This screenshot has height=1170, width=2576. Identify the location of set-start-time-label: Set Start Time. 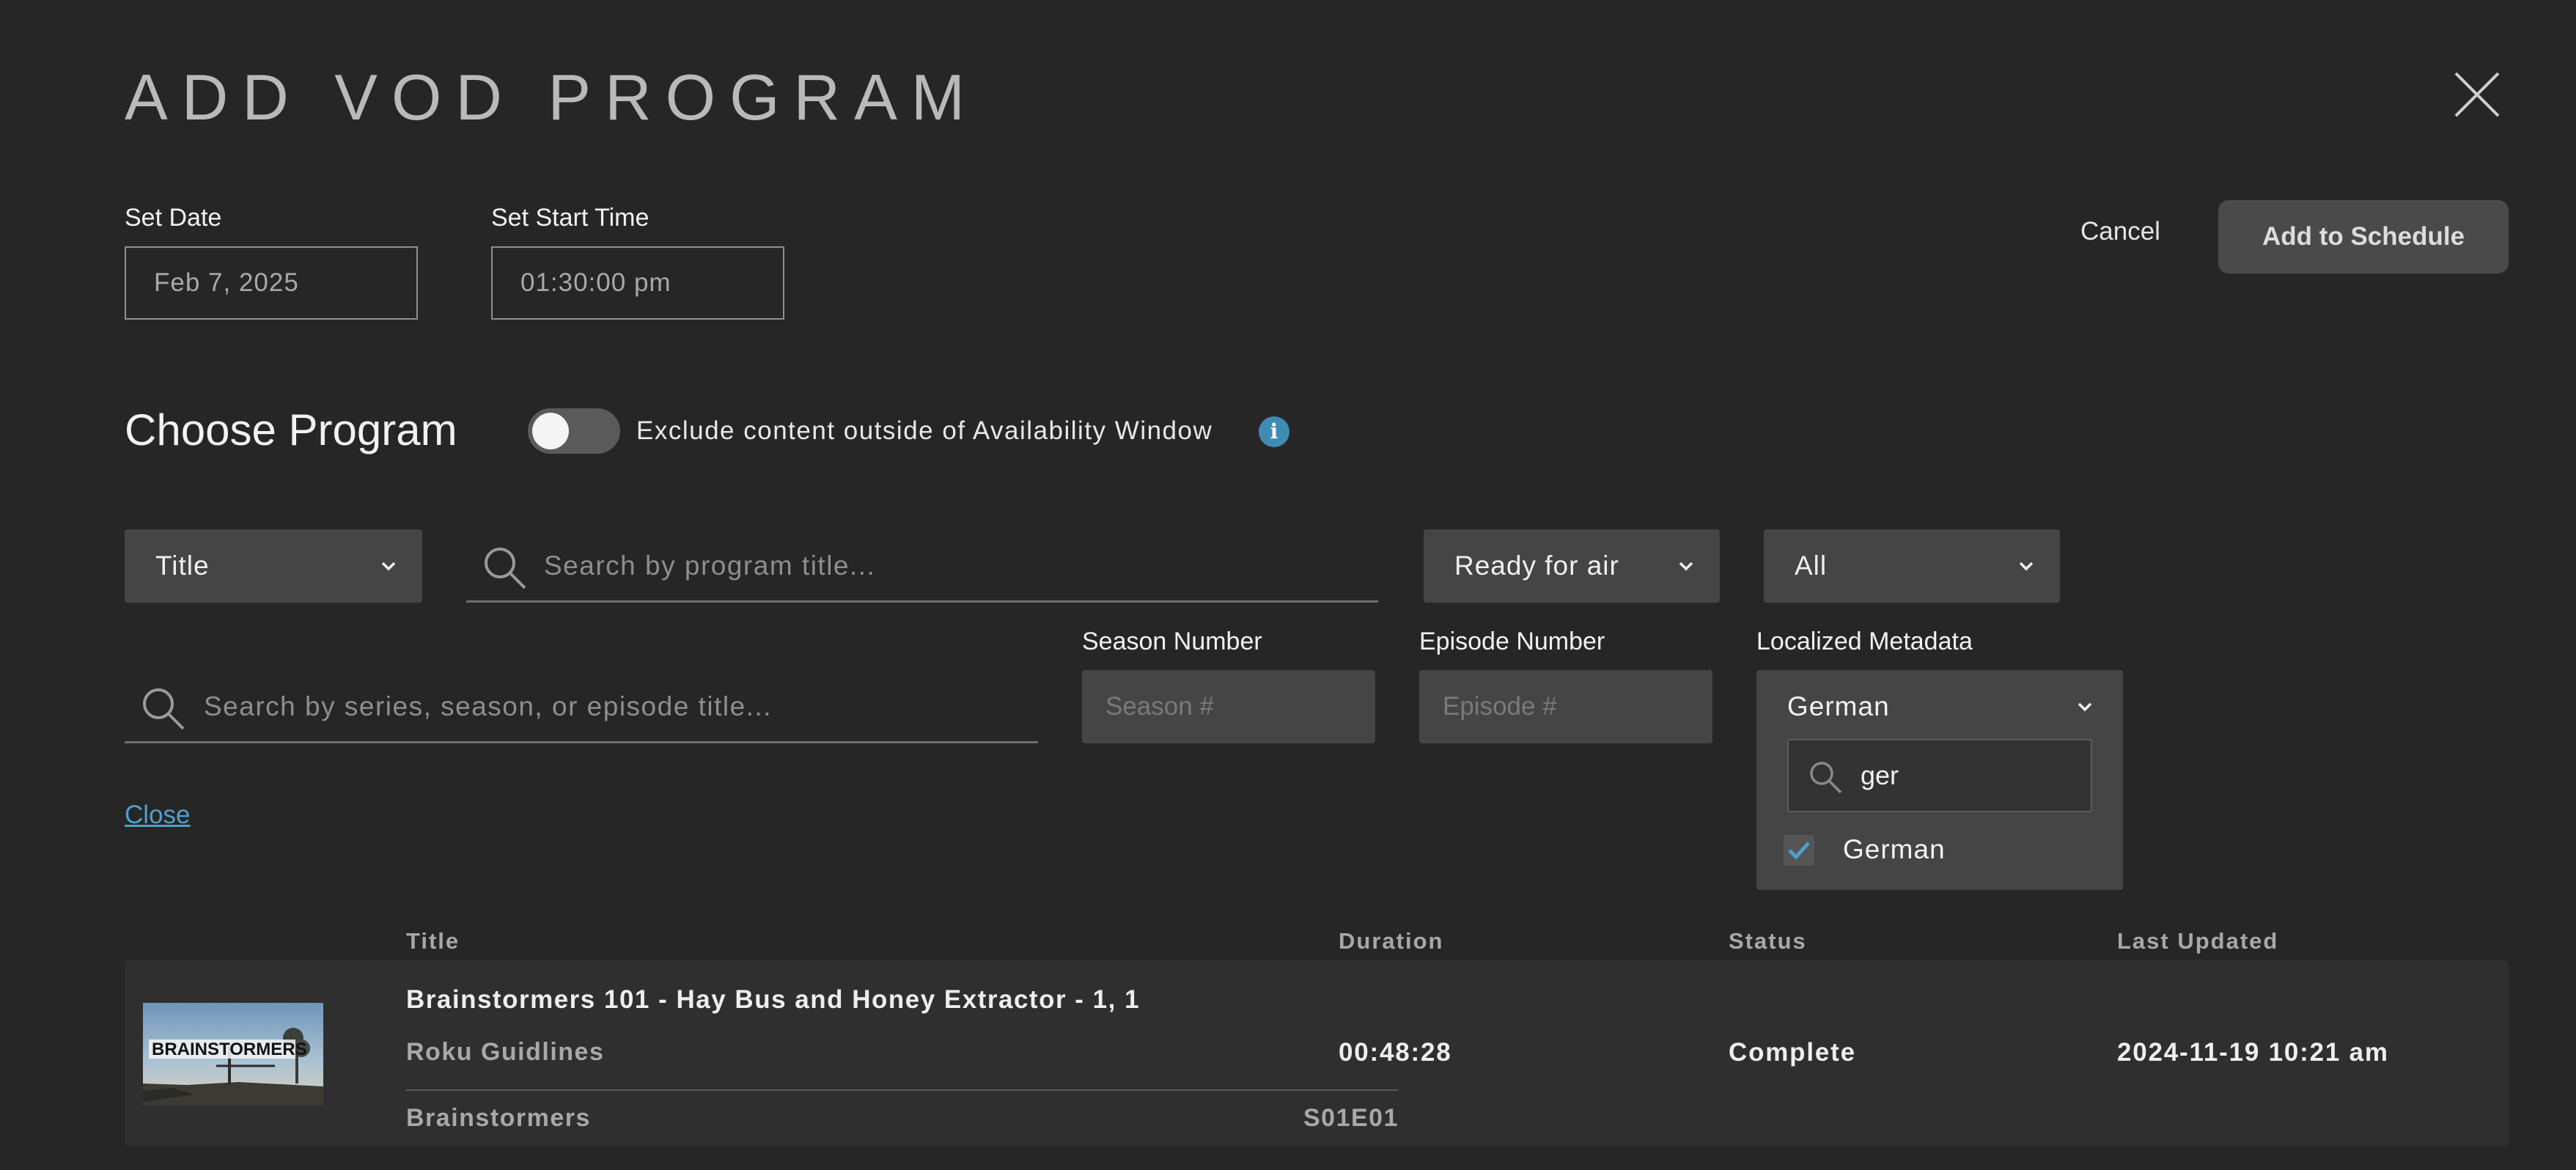
(570, 218).